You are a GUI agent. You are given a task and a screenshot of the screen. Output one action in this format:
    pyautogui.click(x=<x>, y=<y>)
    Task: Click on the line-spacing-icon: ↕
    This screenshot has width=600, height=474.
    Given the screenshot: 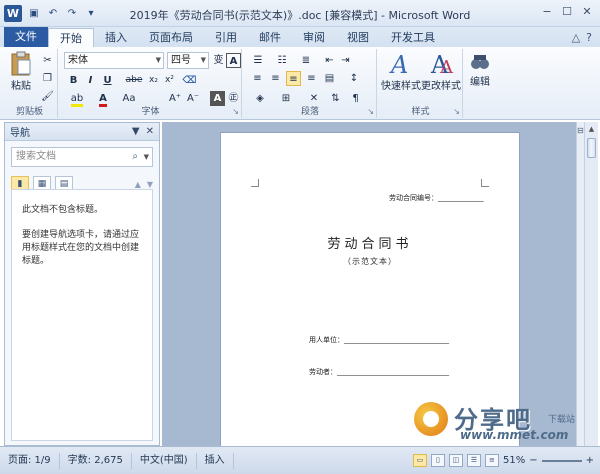 What is the action you would take?
    pyautogui.click(x=354, y=78)
    